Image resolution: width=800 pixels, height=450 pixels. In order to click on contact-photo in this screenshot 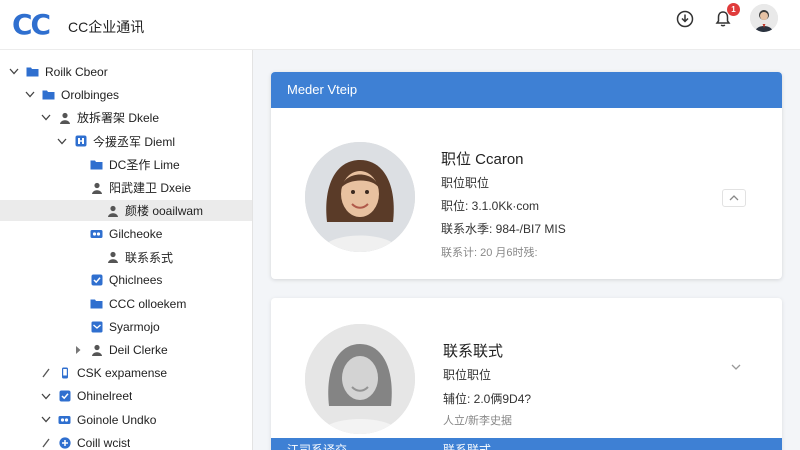, I will do `click(360, 197)`.